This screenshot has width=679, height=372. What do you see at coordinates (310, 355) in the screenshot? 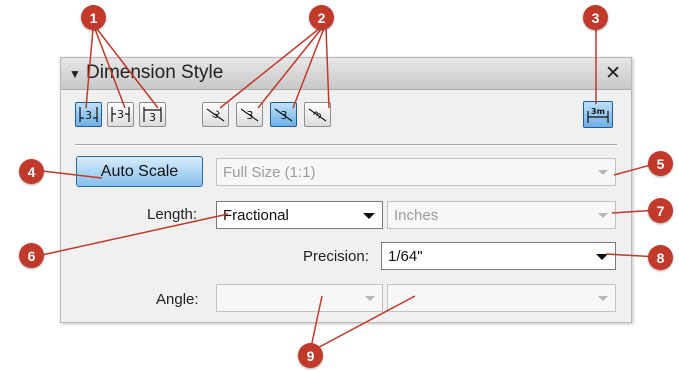
I see `callout-9: 9` at bounding box center [310, 355].